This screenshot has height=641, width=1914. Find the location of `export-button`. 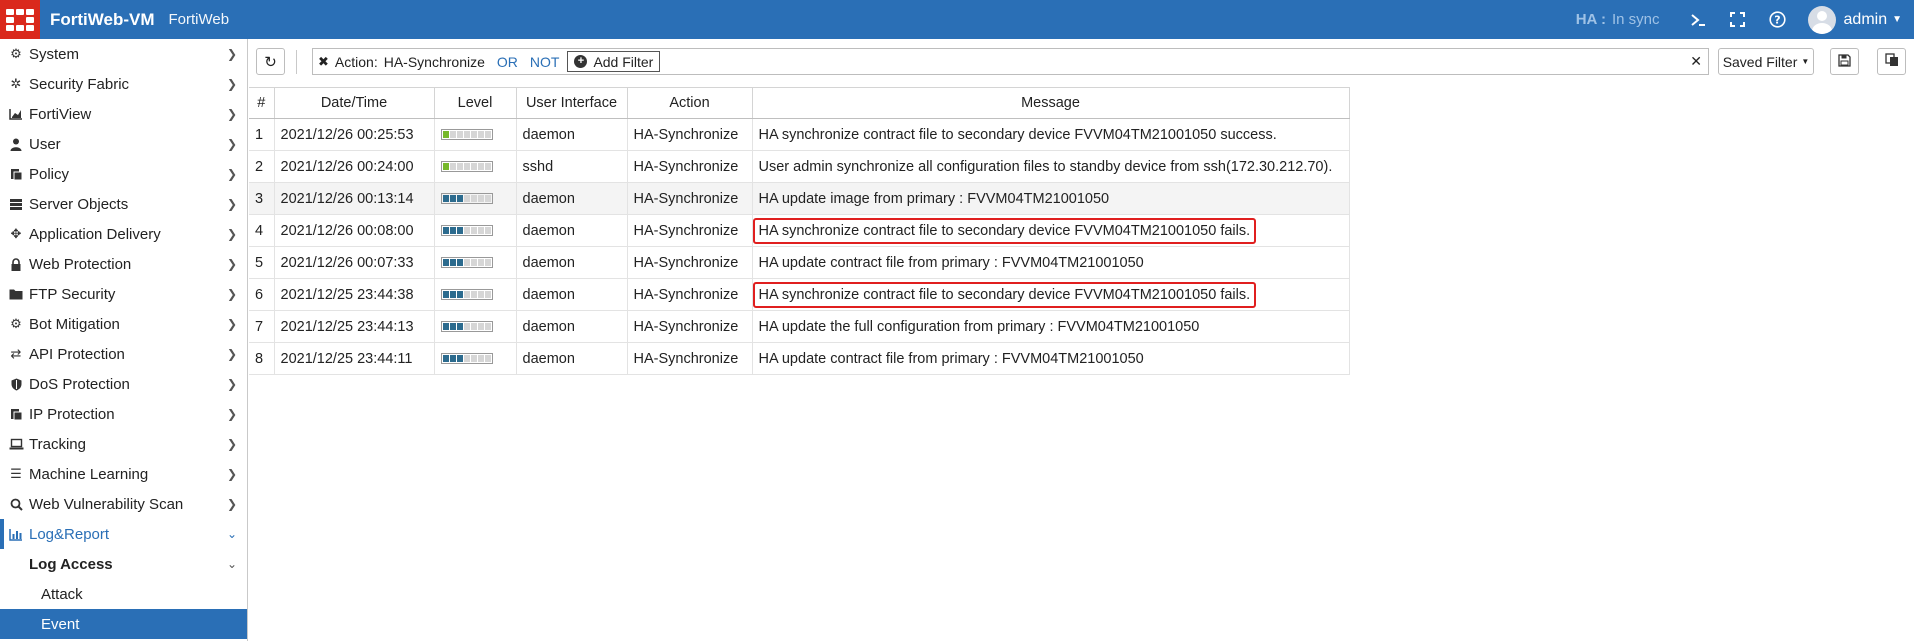

export-button is located at coordinates (1891, 61).